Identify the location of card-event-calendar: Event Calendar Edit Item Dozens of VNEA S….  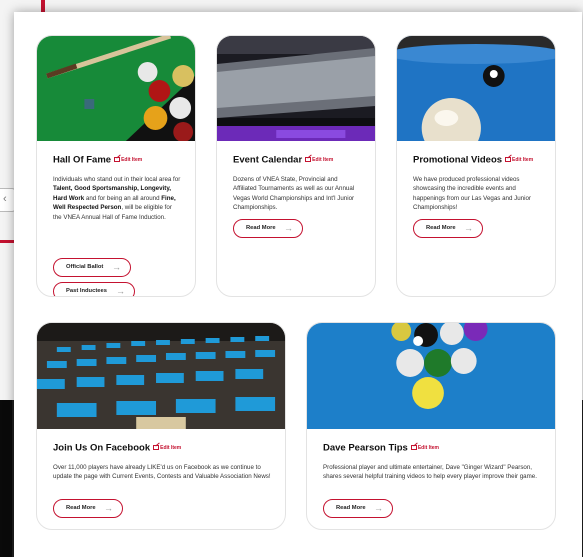
(296, 166).